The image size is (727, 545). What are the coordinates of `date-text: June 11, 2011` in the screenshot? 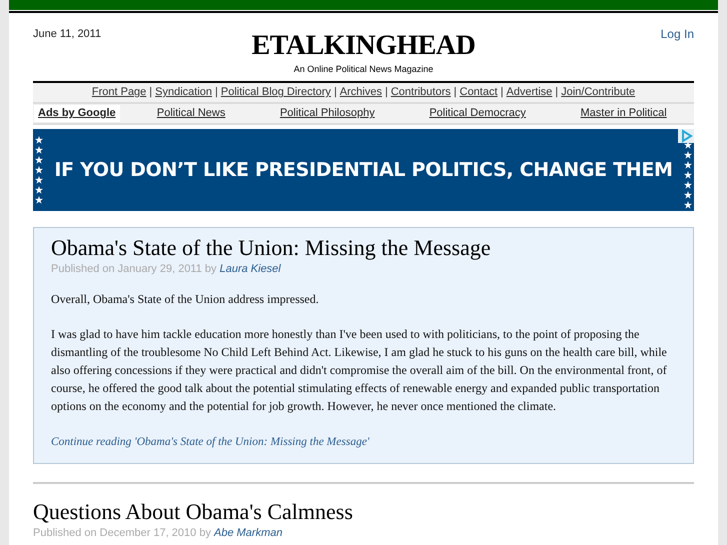 It's located at (67, 34).